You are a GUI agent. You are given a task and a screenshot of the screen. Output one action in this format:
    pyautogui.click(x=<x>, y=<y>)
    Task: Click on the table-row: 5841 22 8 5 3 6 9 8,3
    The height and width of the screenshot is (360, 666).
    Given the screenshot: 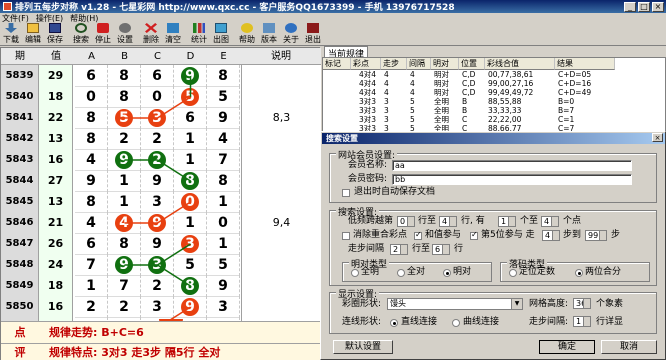 What is the action you would take?
    pyautogui.click(x=161, y=118)
    